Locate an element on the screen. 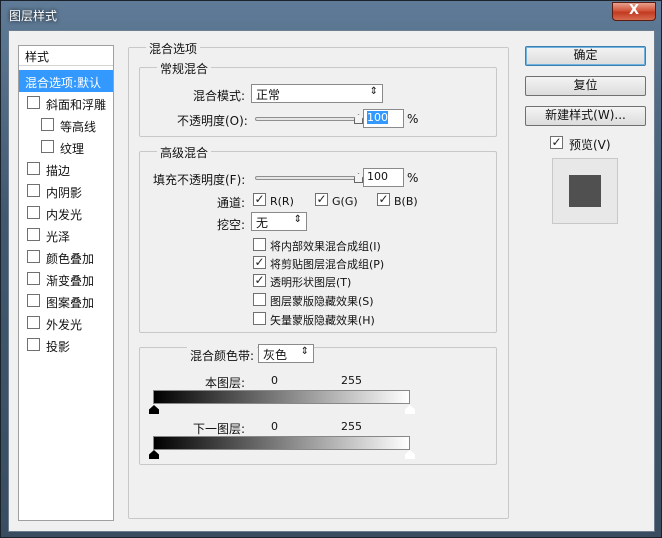 Image resolution: width=662 pixels, height=538 pixels. style-list-header: 样式 is located at coordinates (66, 56).